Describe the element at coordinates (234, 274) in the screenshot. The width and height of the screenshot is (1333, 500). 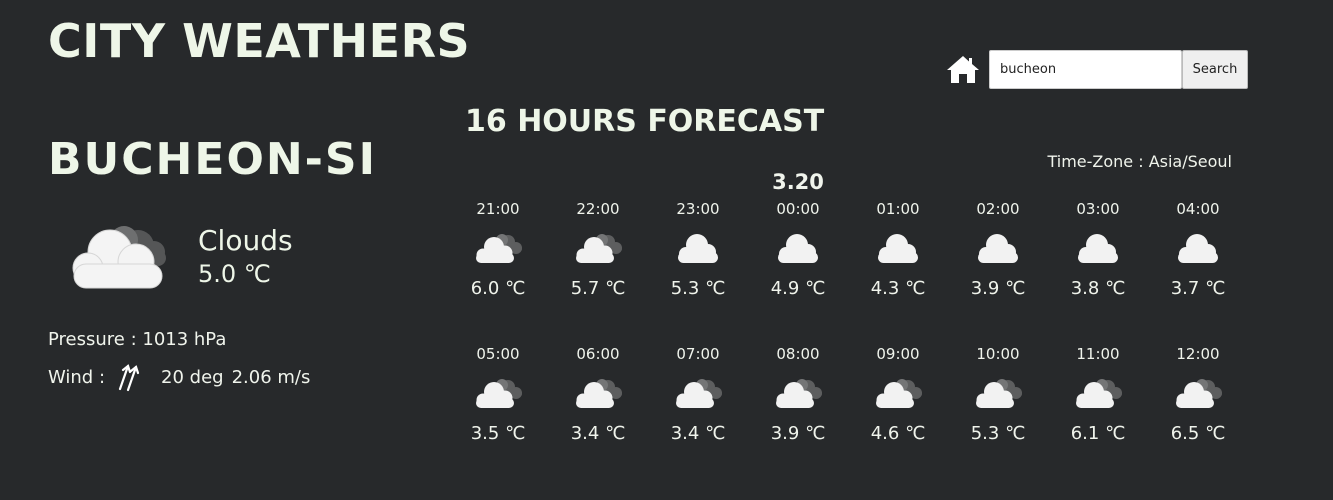
I see `current-temperature: 5.0 ℃` at that location.